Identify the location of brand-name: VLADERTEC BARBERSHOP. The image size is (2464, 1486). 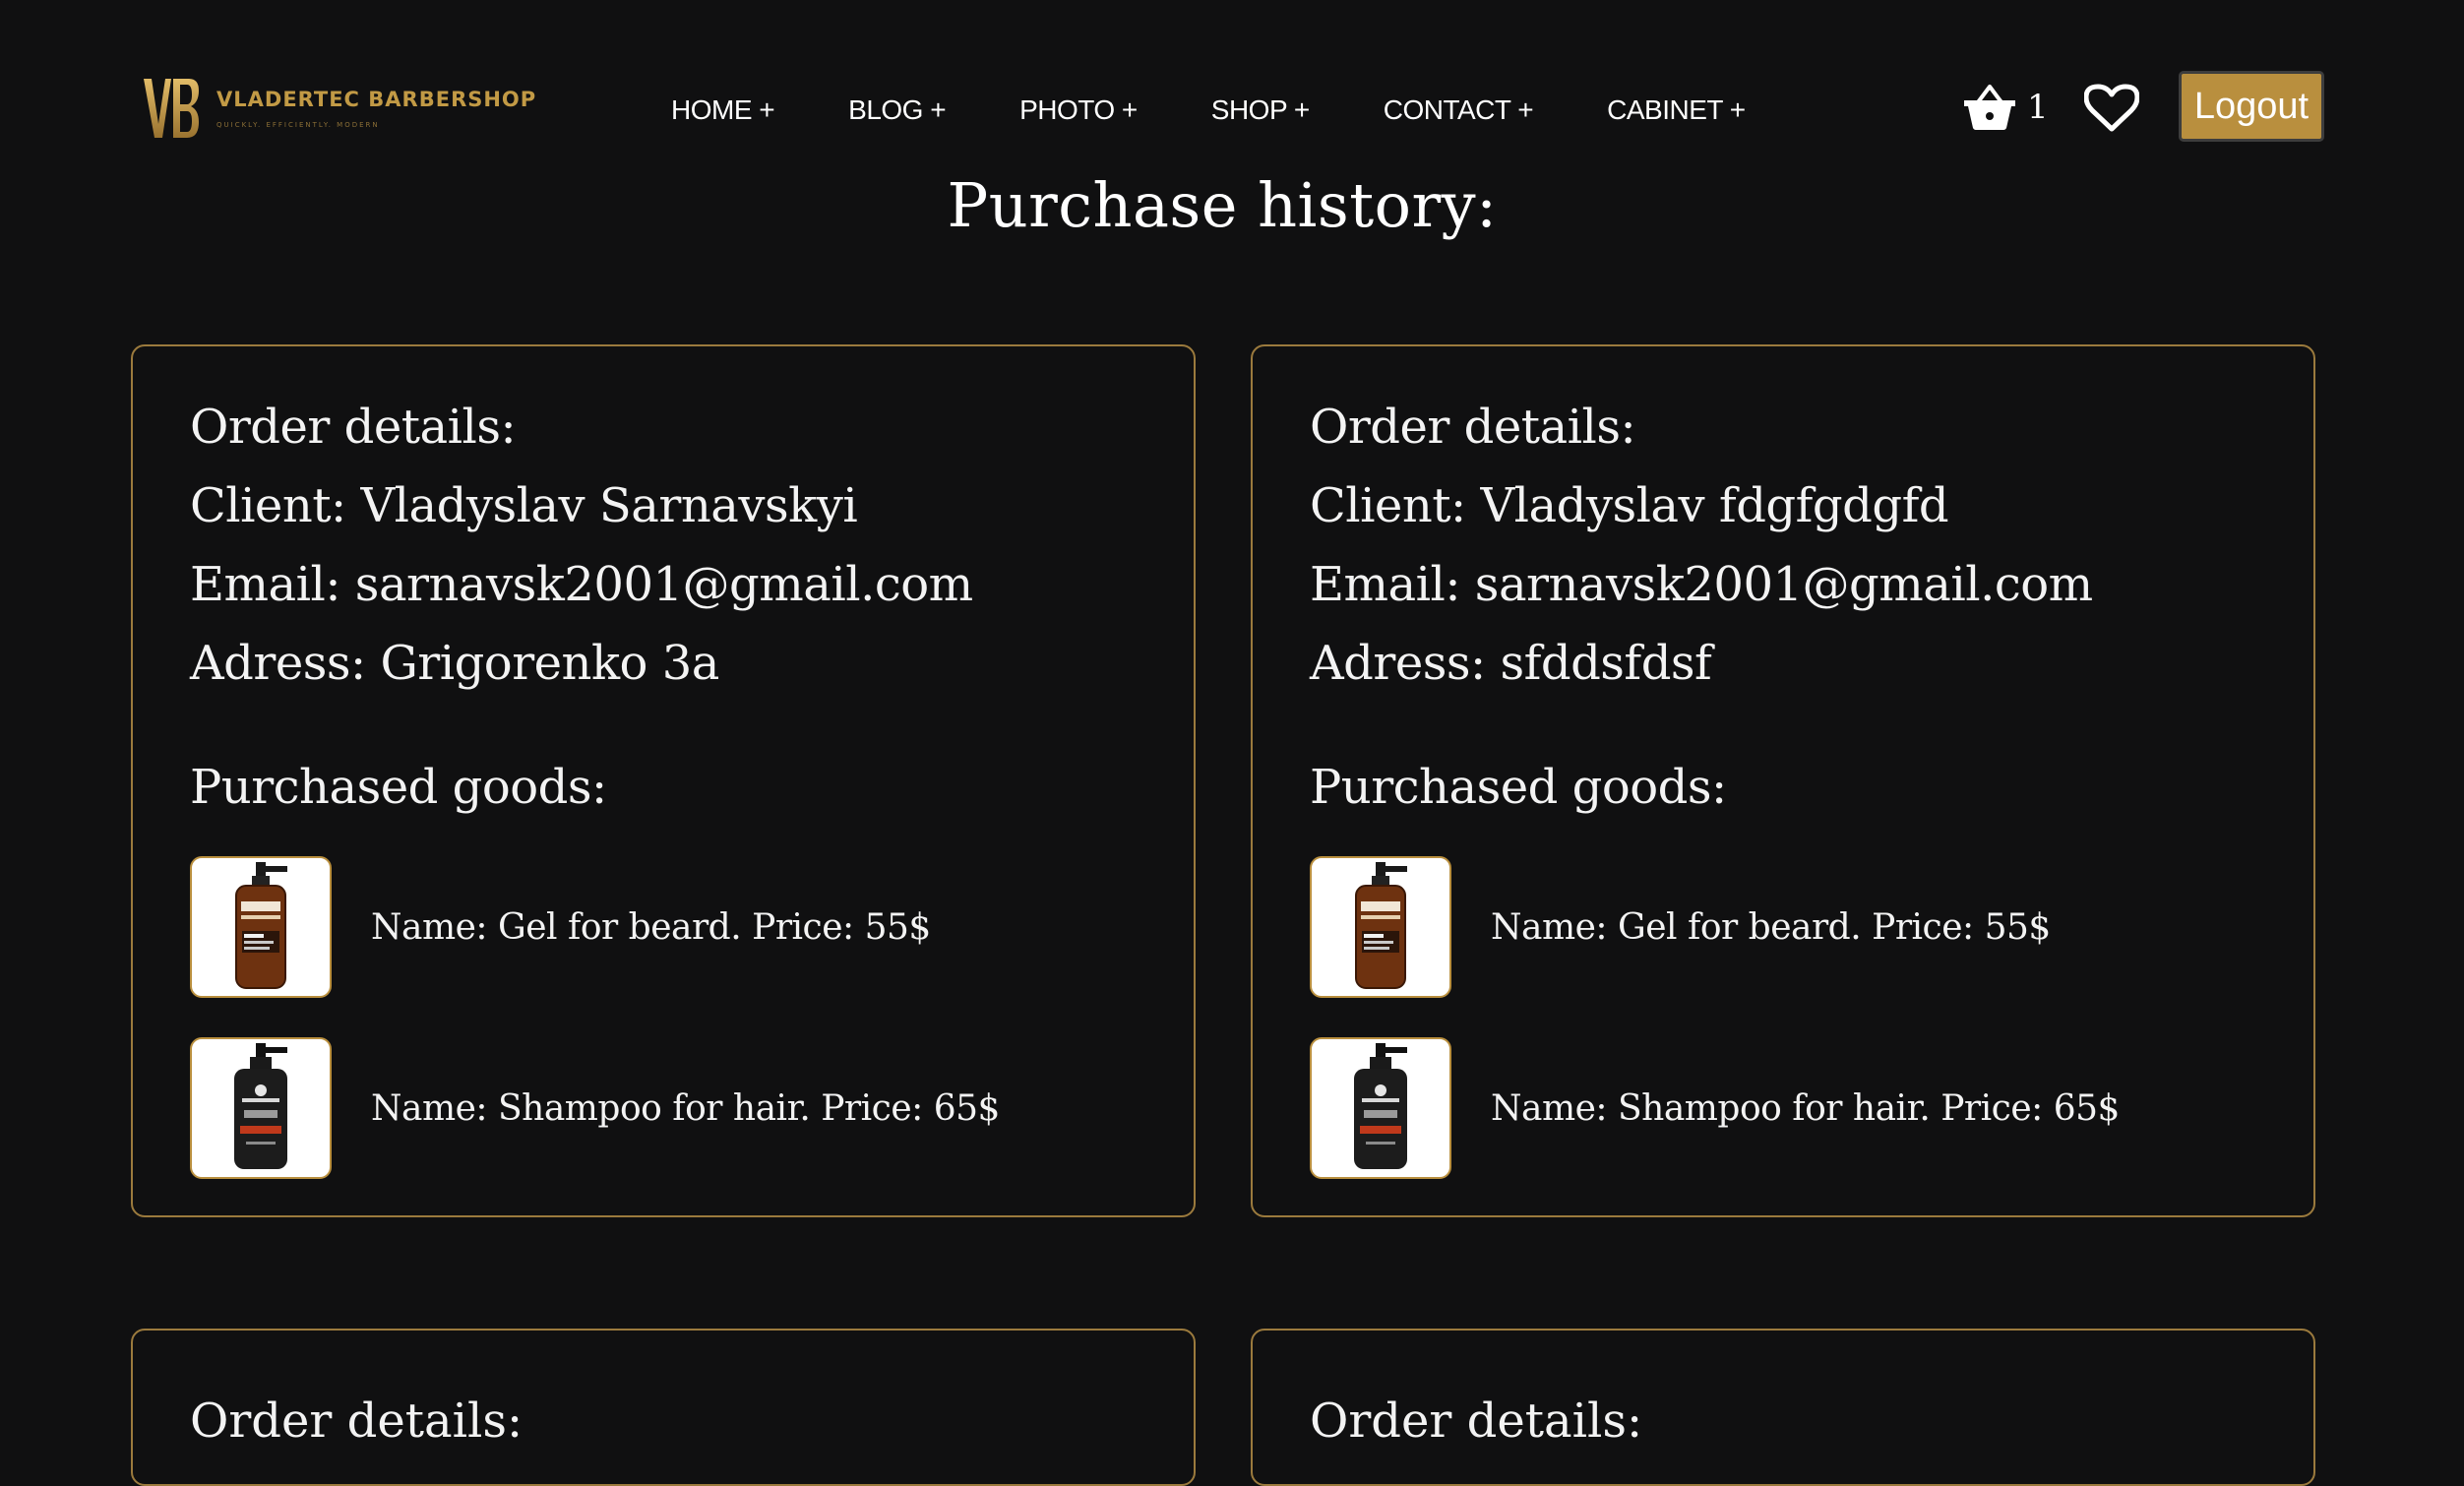
(376, 100).